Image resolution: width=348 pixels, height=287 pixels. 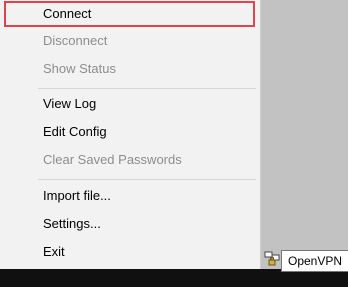 I want to click on menu-item-label: Disconnect, so click(x=75, y=40).